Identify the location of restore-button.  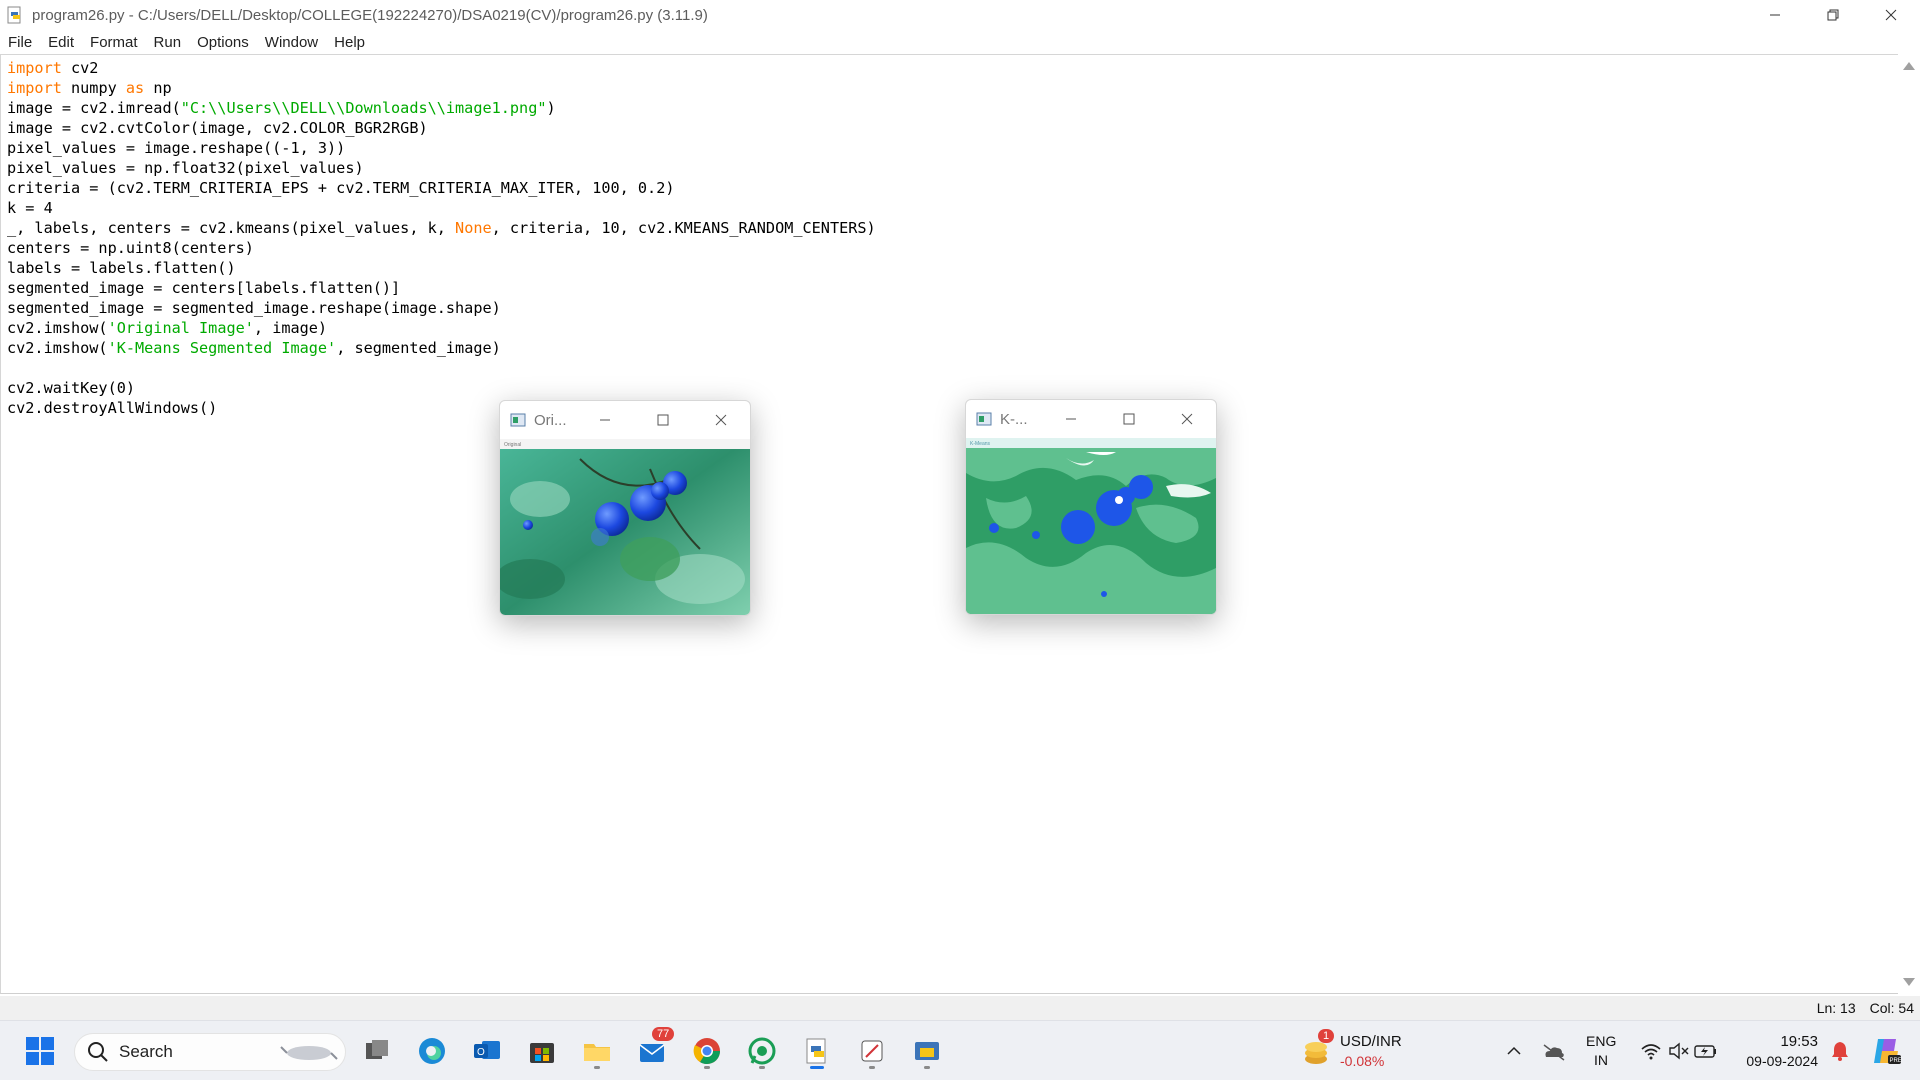
(1833, 15).